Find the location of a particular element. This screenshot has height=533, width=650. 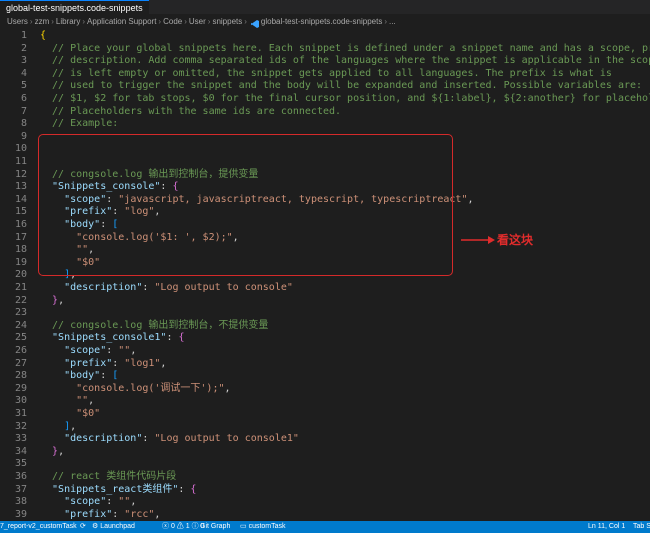

code-line: 26 "scope": "", is located at coordinates (325, 351).